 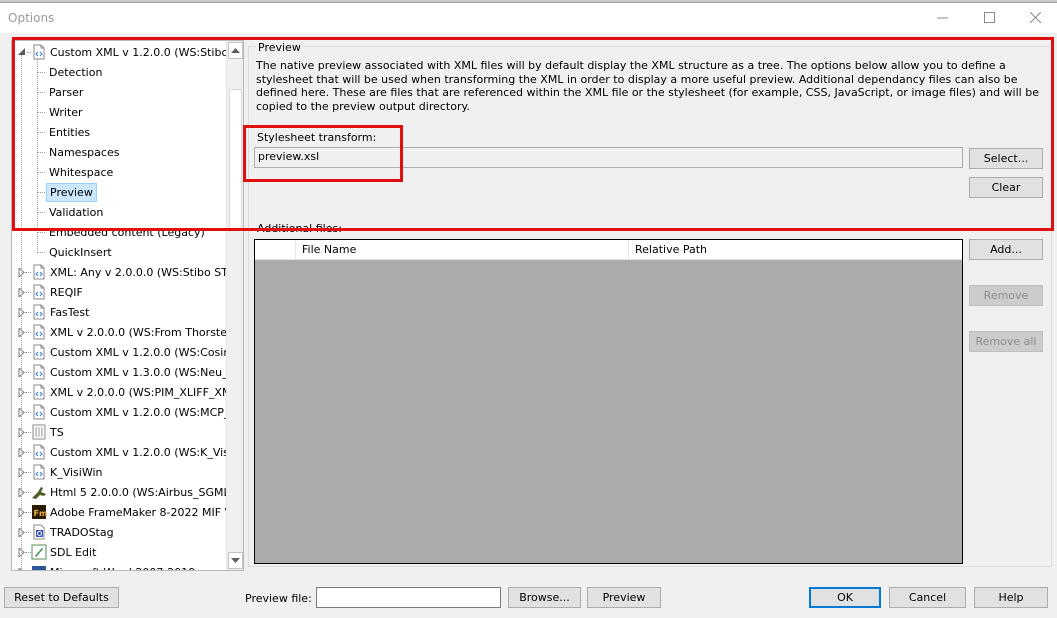 I want to click on tree-item-file-type: Custom XML v 1.2.0.0 (WS:MCP_Sc, so click(x=127, y=412).